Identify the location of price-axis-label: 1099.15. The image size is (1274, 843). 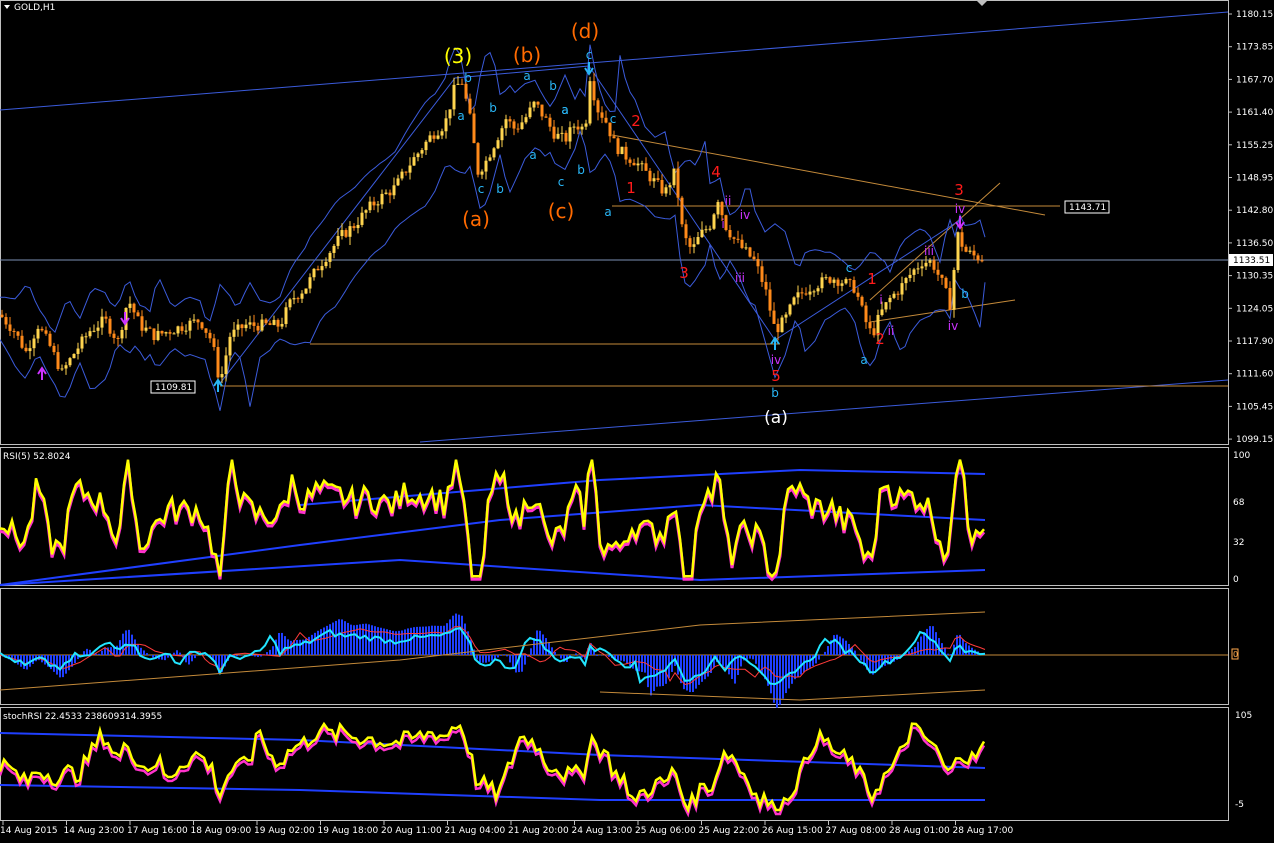
(1254, 440).